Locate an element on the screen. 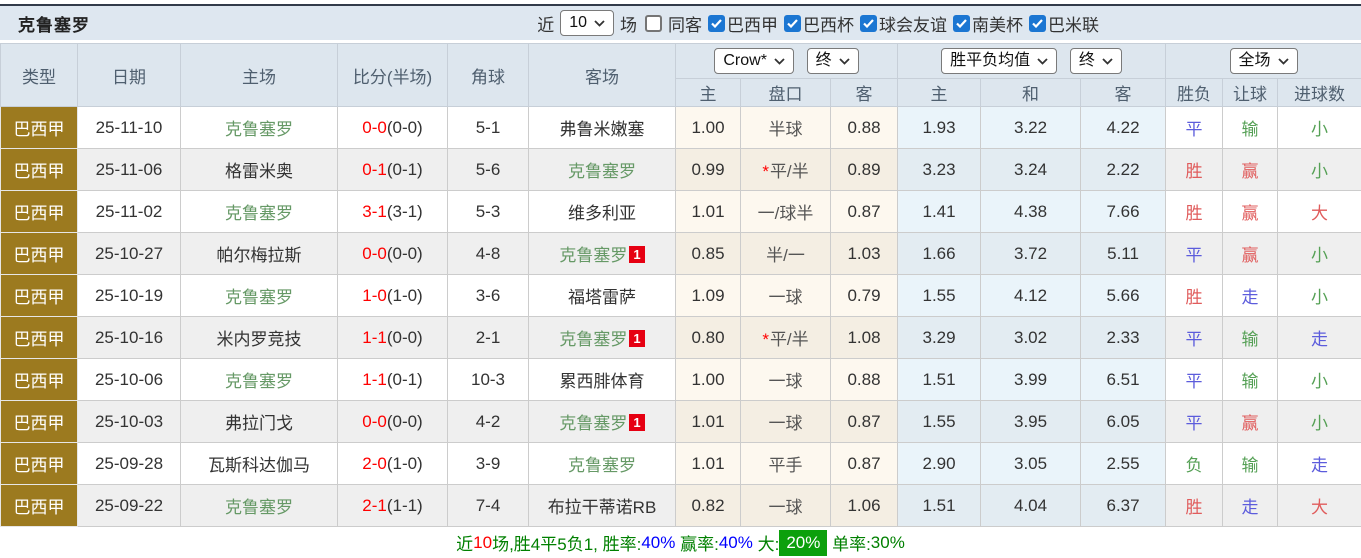  home-team-name: 米内罗竞技 is located at coordinates (259, 339).